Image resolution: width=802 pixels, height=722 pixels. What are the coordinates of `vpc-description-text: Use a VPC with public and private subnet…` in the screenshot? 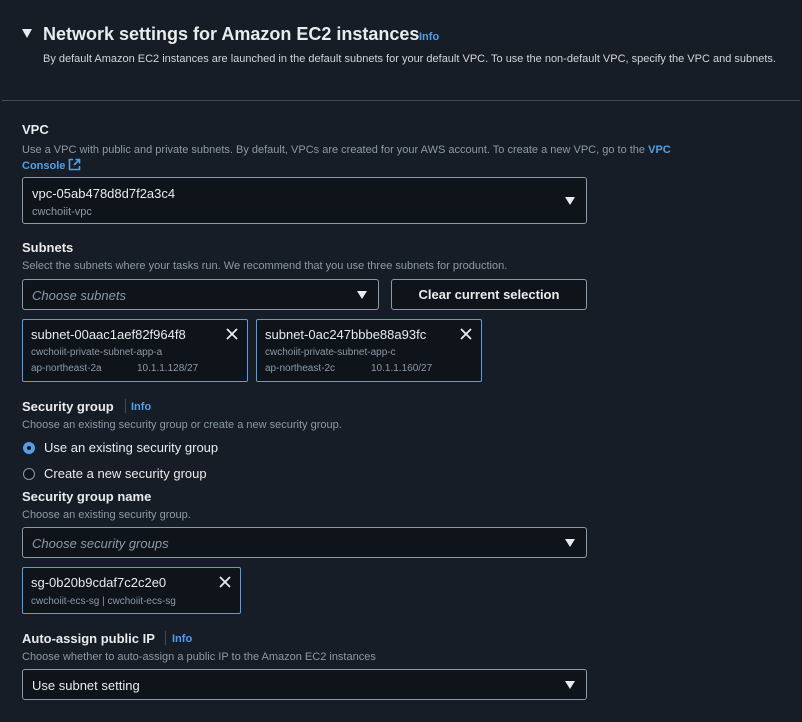 It's located at (334, 150).